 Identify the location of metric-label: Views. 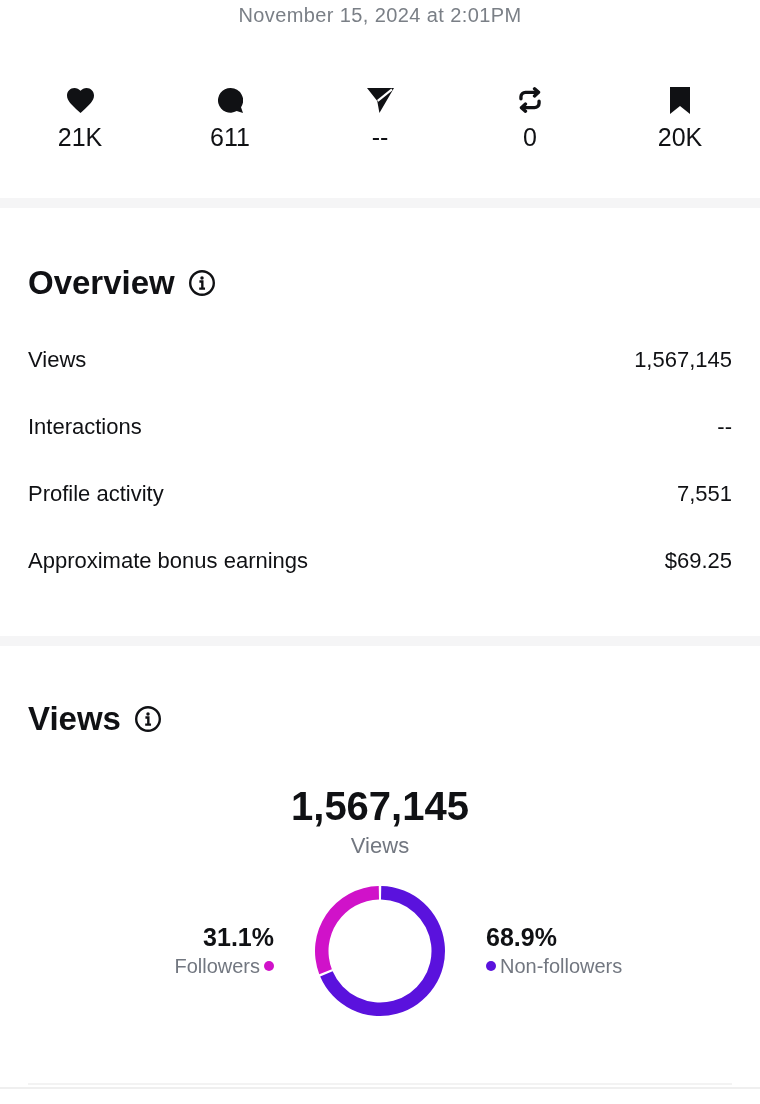
(57, 359).